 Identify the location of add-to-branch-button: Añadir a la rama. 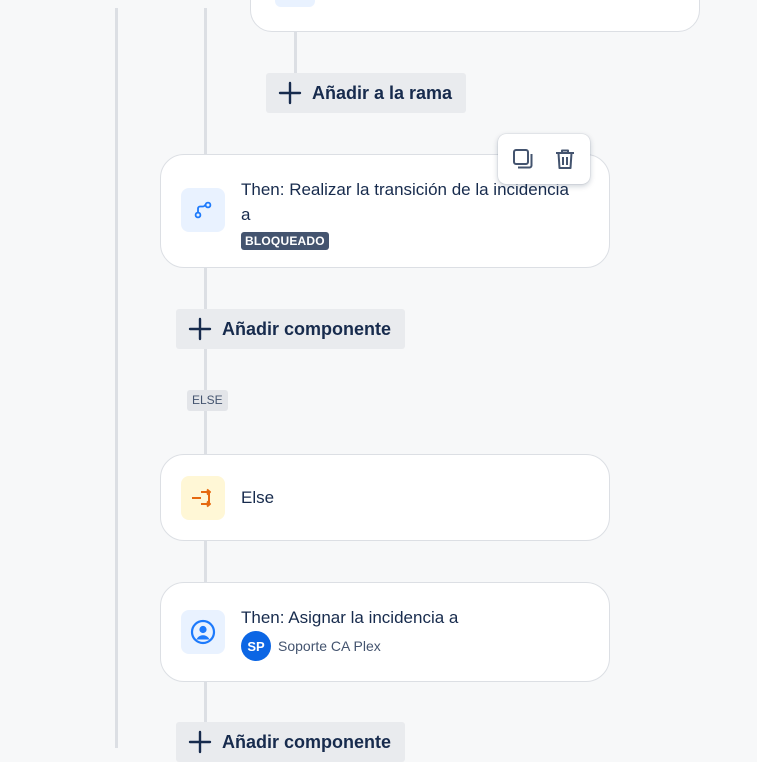
(366, 93).